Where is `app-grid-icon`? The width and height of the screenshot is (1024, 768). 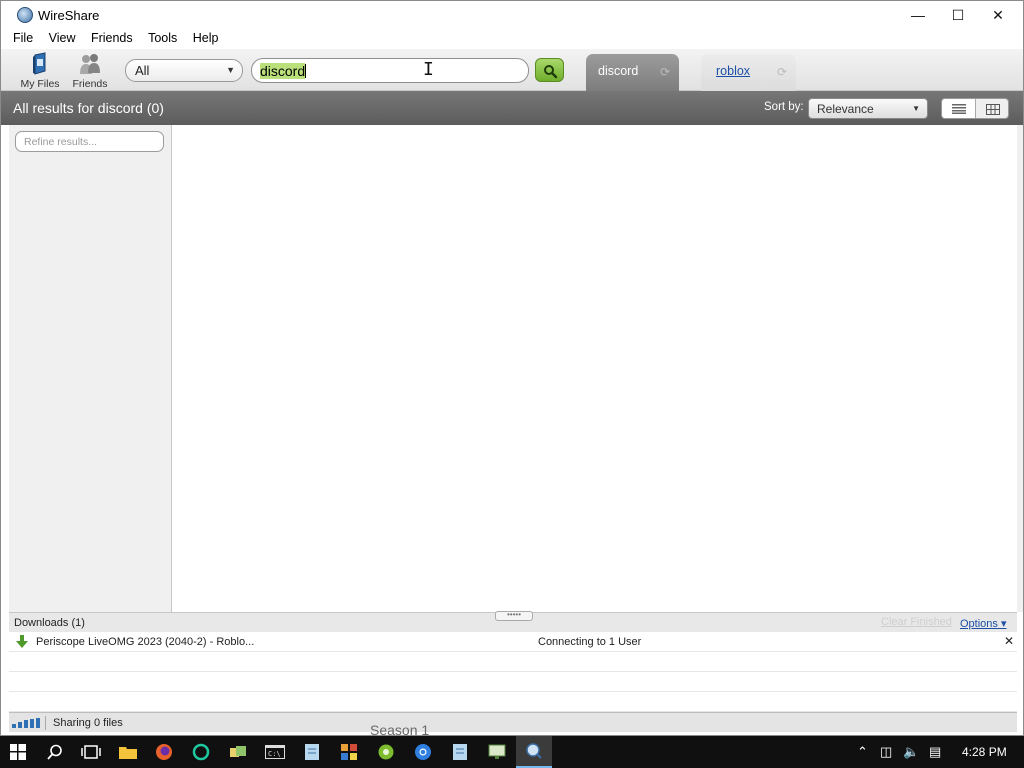 app-grid-icon is located at coordinates (349, 752).